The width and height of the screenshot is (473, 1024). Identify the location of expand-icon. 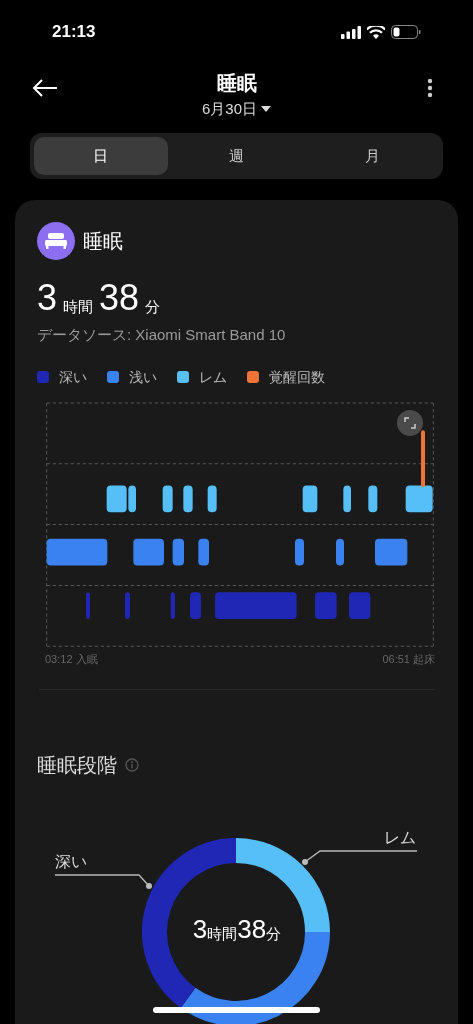
(410, 422).